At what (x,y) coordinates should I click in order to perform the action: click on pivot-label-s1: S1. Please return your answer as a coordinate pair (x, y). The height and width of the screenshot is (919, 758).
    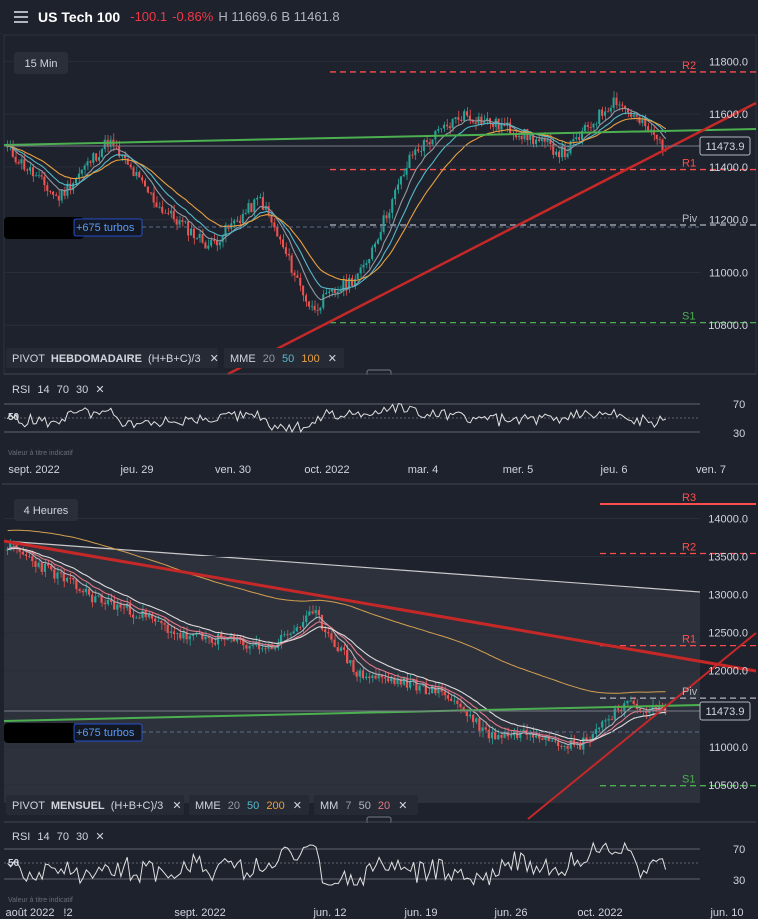
    Looking at the image, I should click on (688, 780).